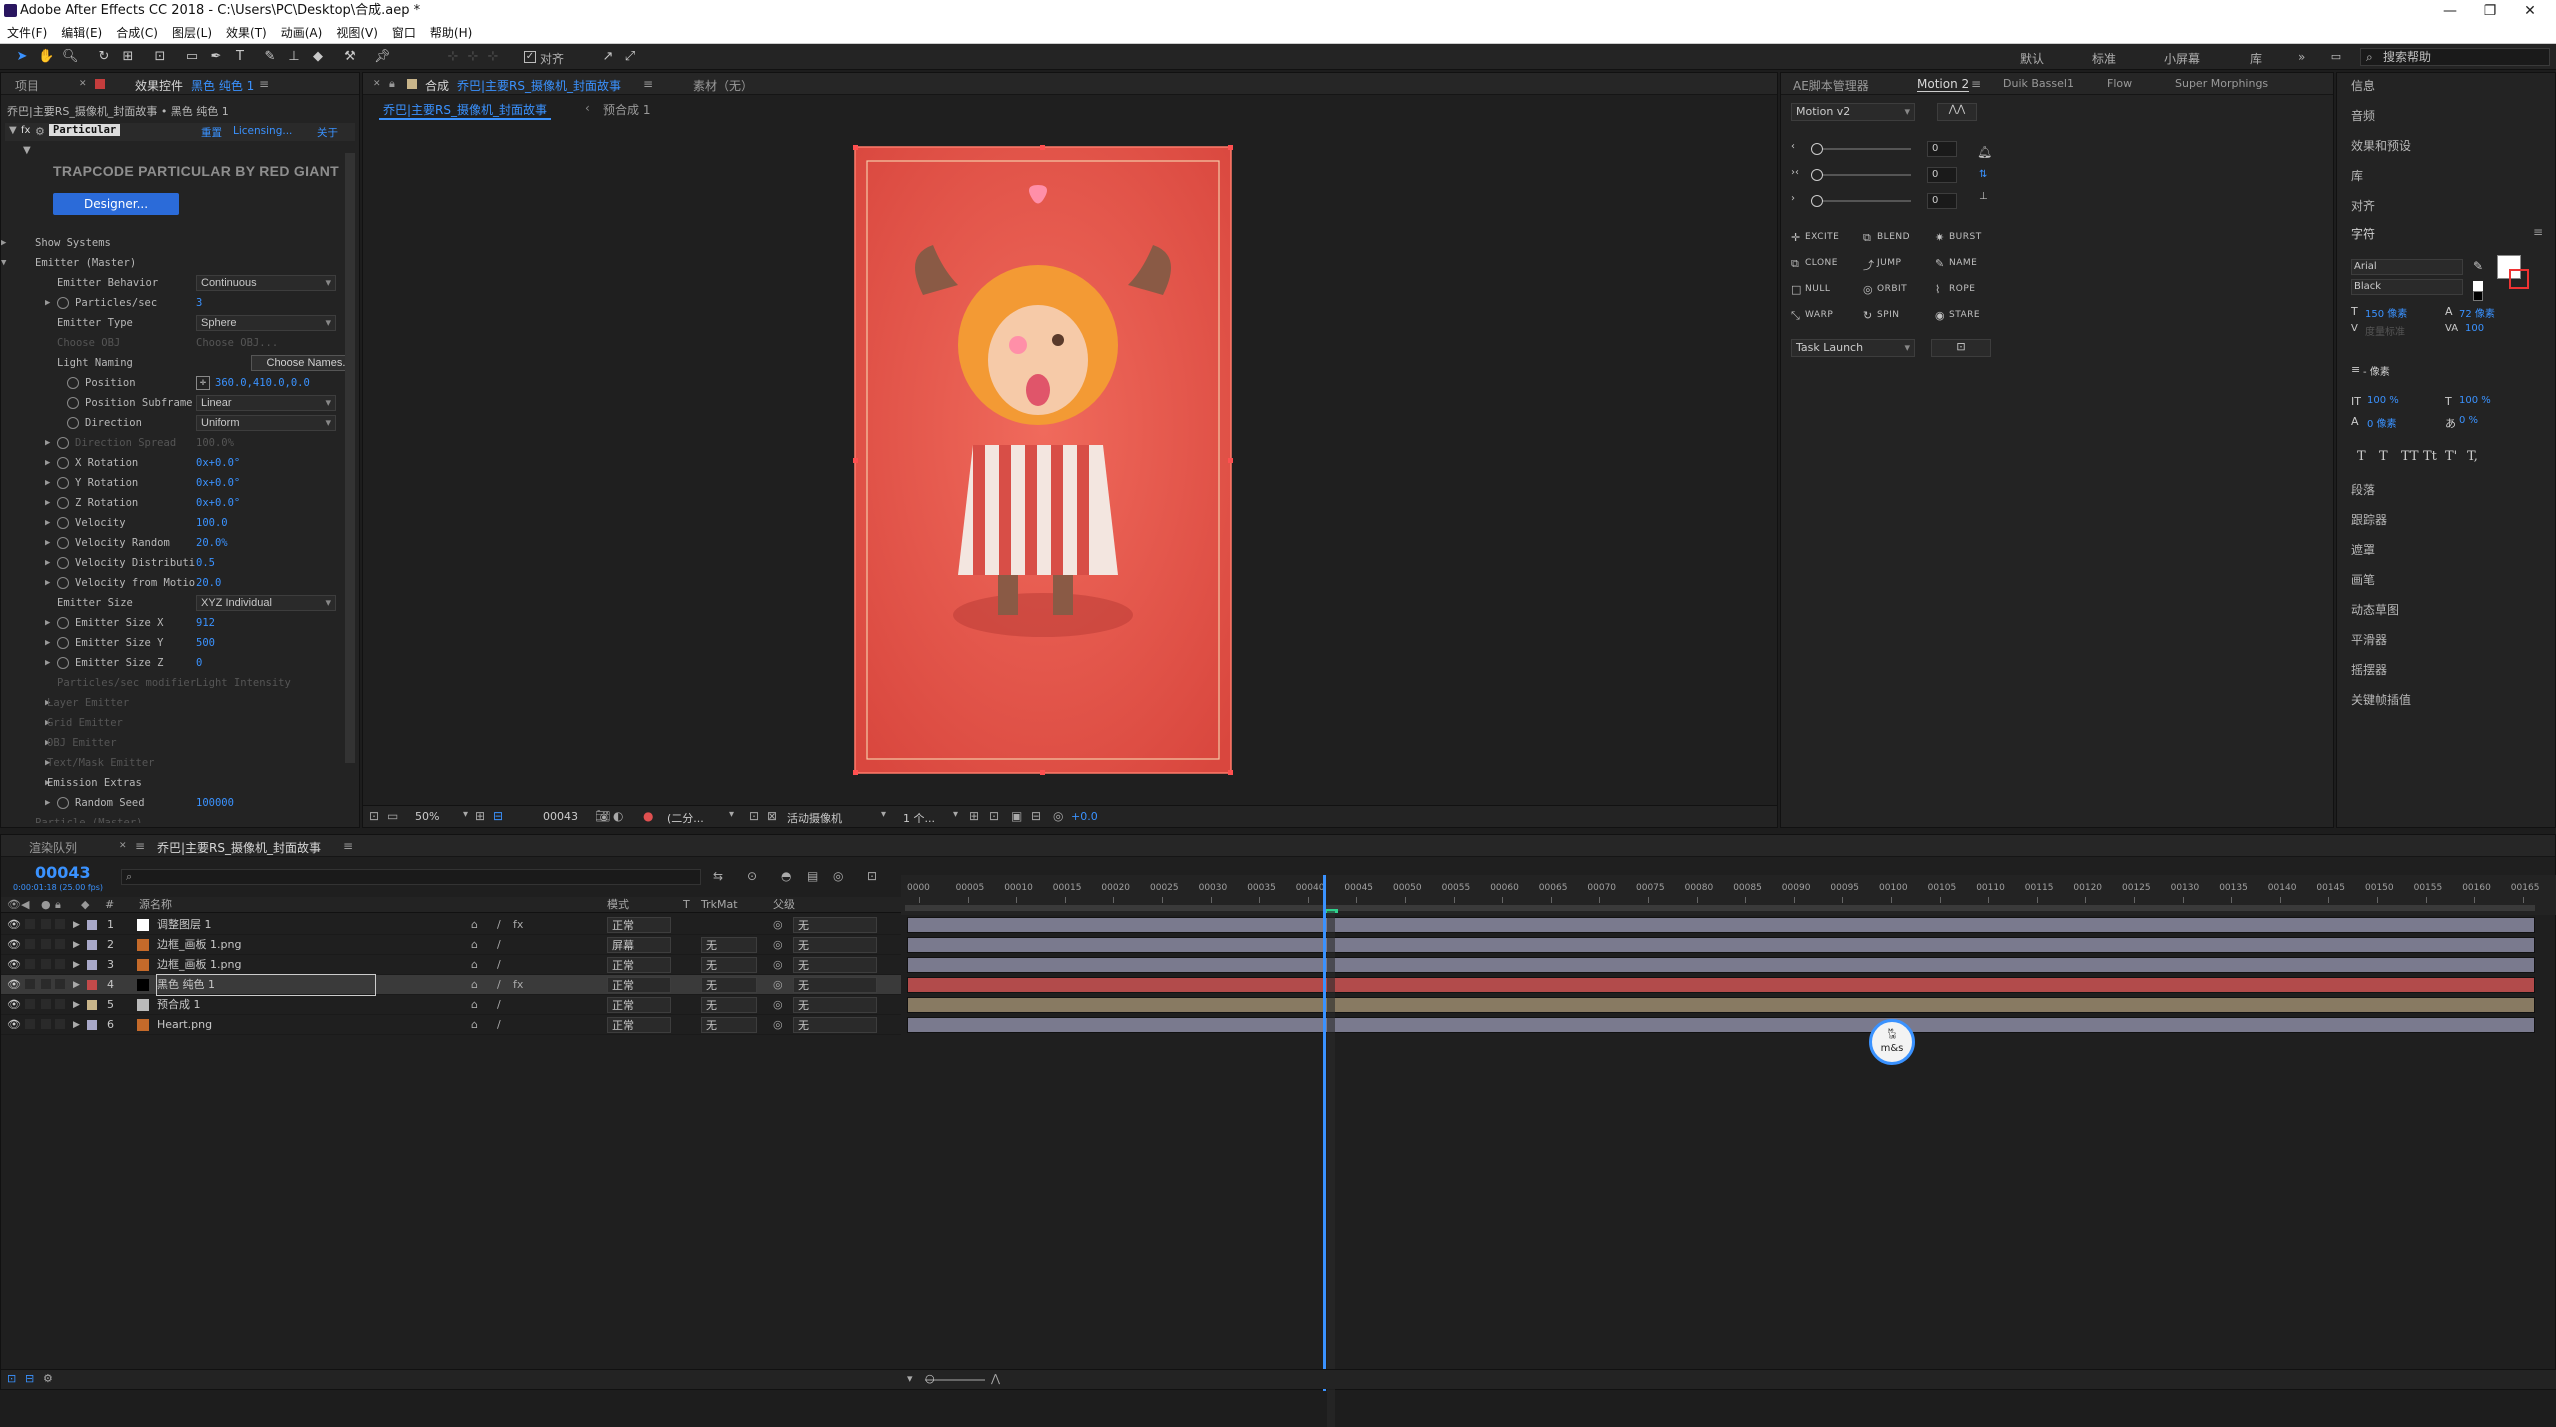  Describe the element at coordinates (718, 876) in the screenshot. I see `comp-mini-flowchart-icon: ⇆` at that location.